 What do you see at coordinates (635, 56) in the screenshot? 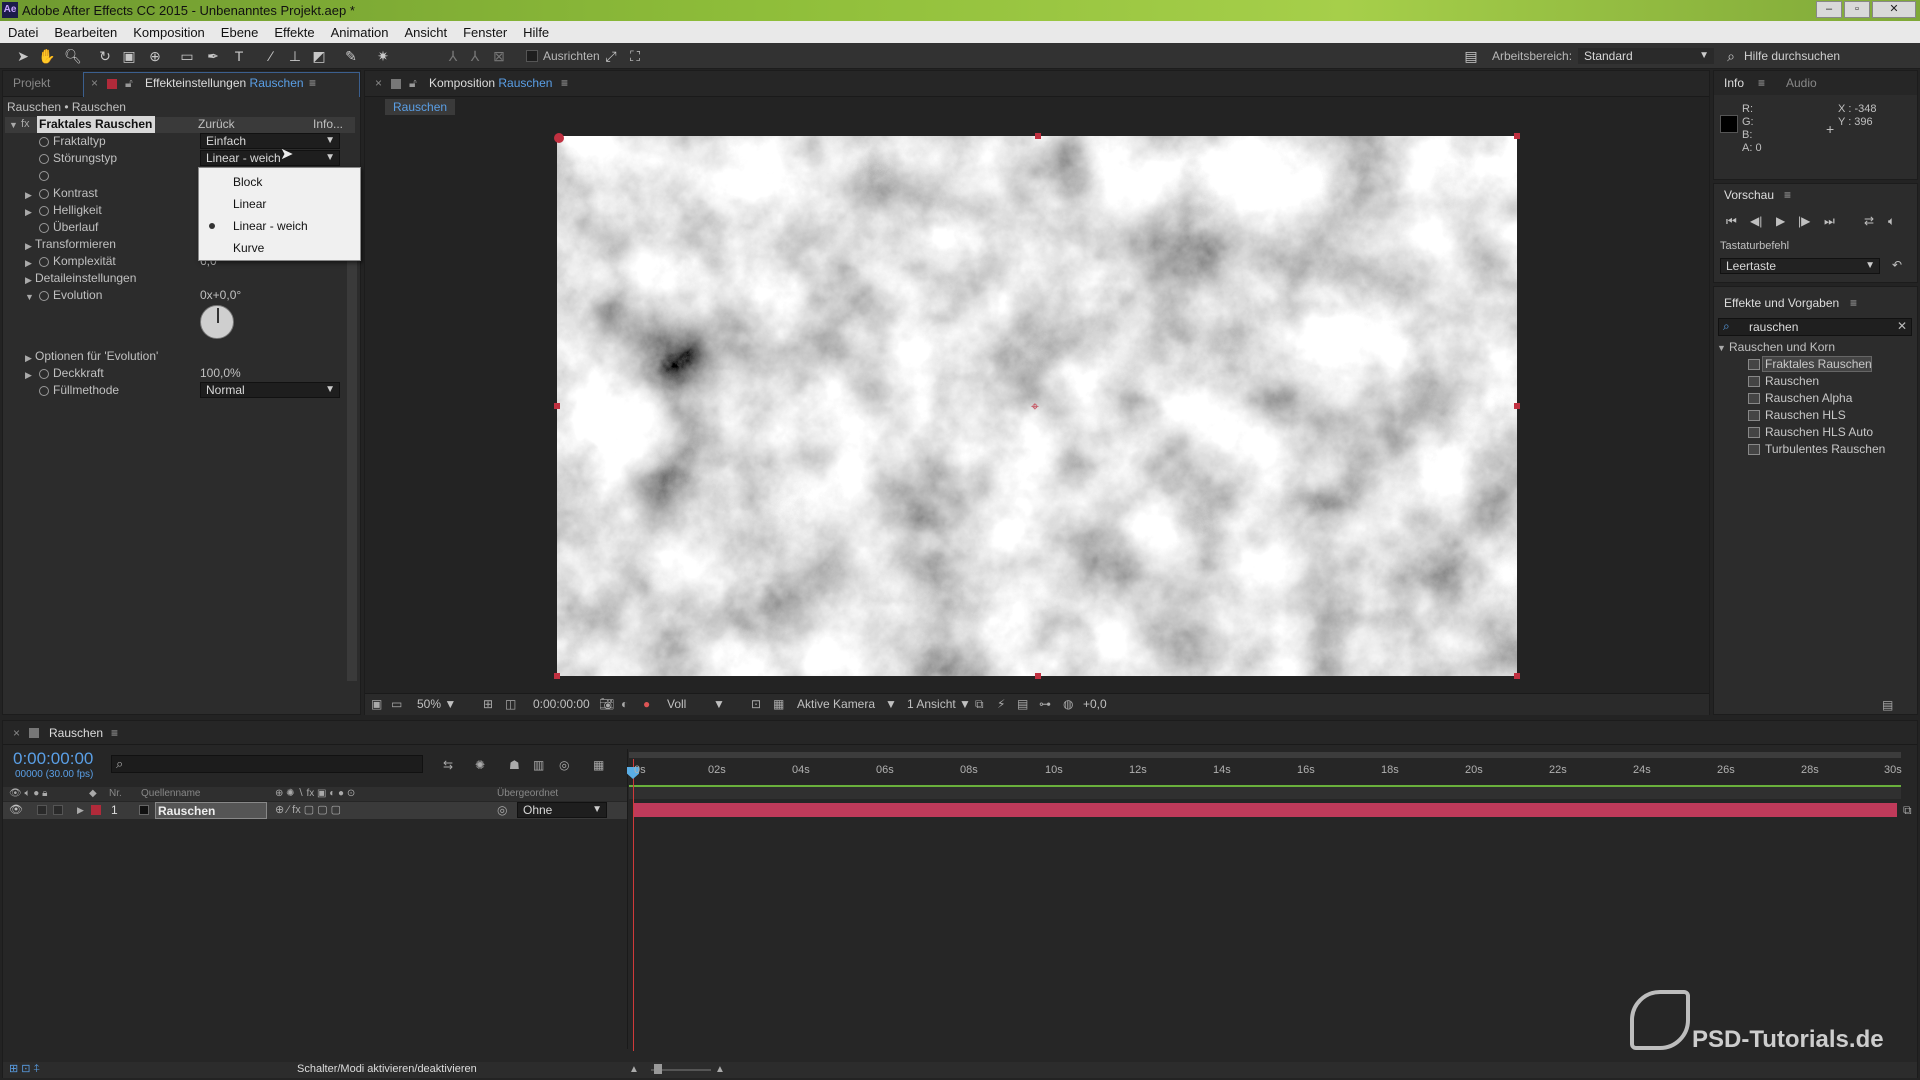
I see `snap-options-icon: ⛶` at bounding box center [635, 56].